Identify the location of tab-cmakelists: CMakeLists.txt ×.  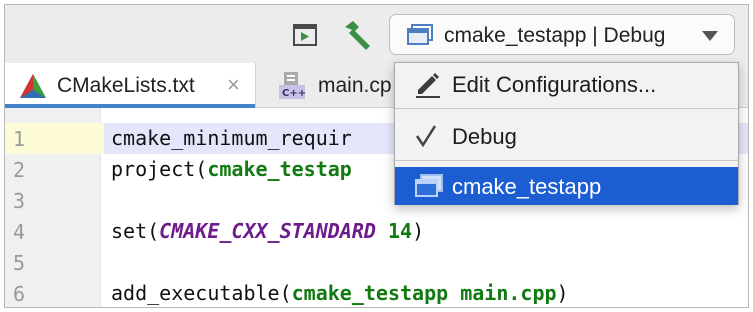
(130, 85).